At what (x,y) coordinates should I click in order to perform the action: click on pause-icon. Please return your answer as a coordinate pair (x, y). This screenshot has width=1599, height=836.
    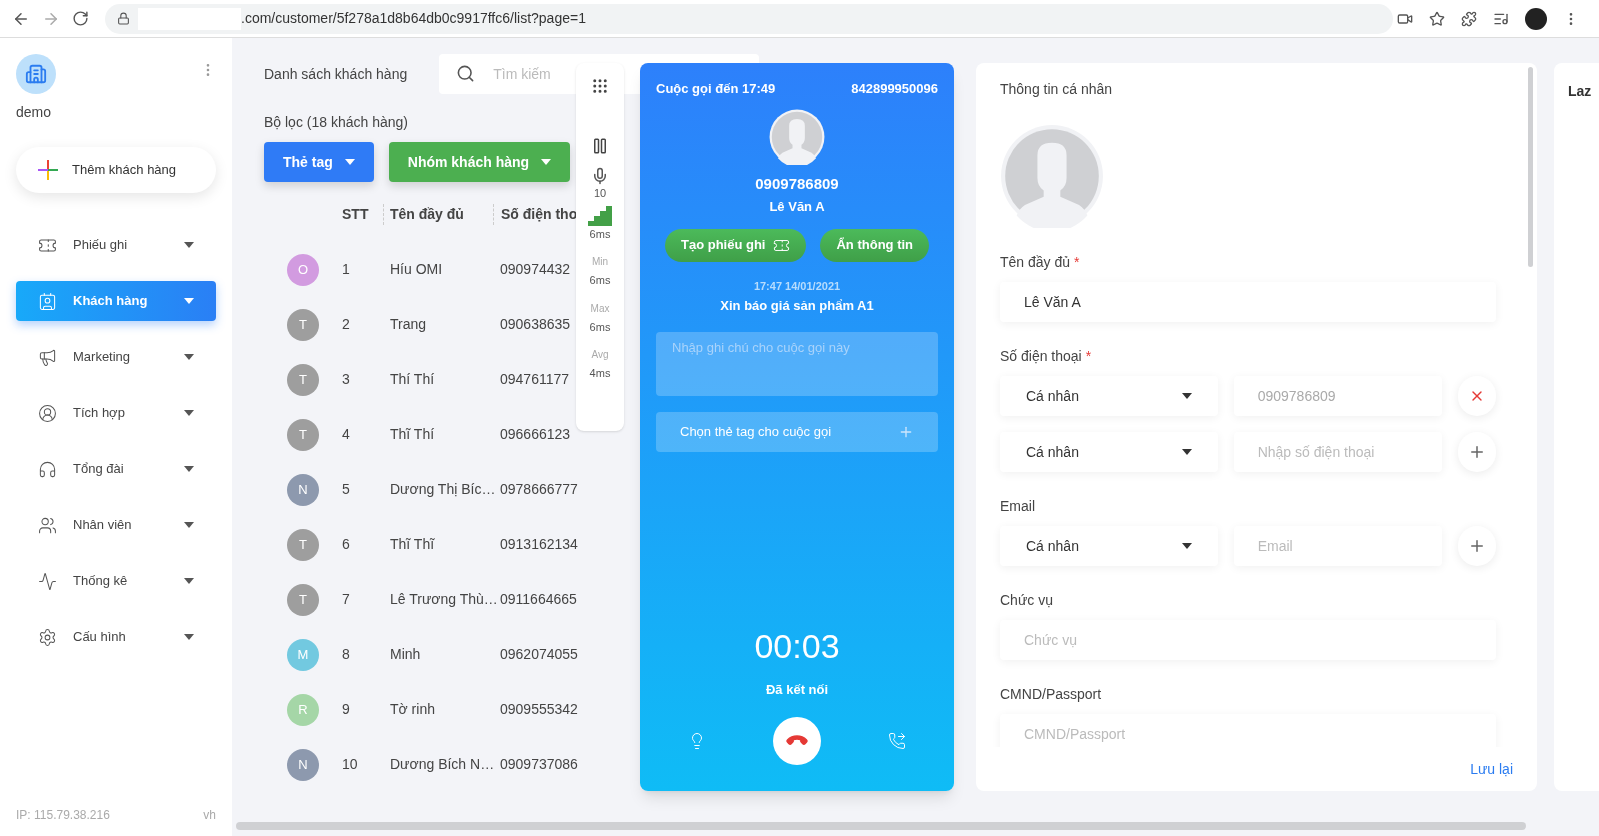
    Looking at the image, I should click on (600, 146).